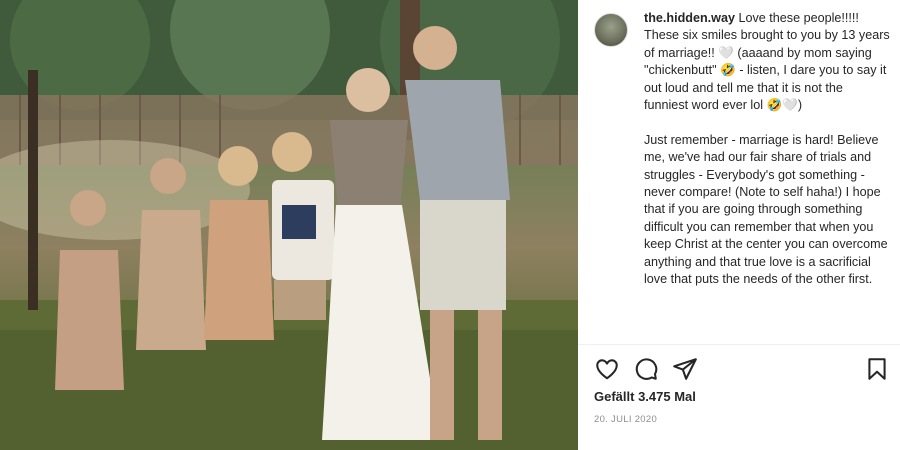  Describe the element at coordinates (742, 369) in the screenshot. I see `action-bar` at that location.